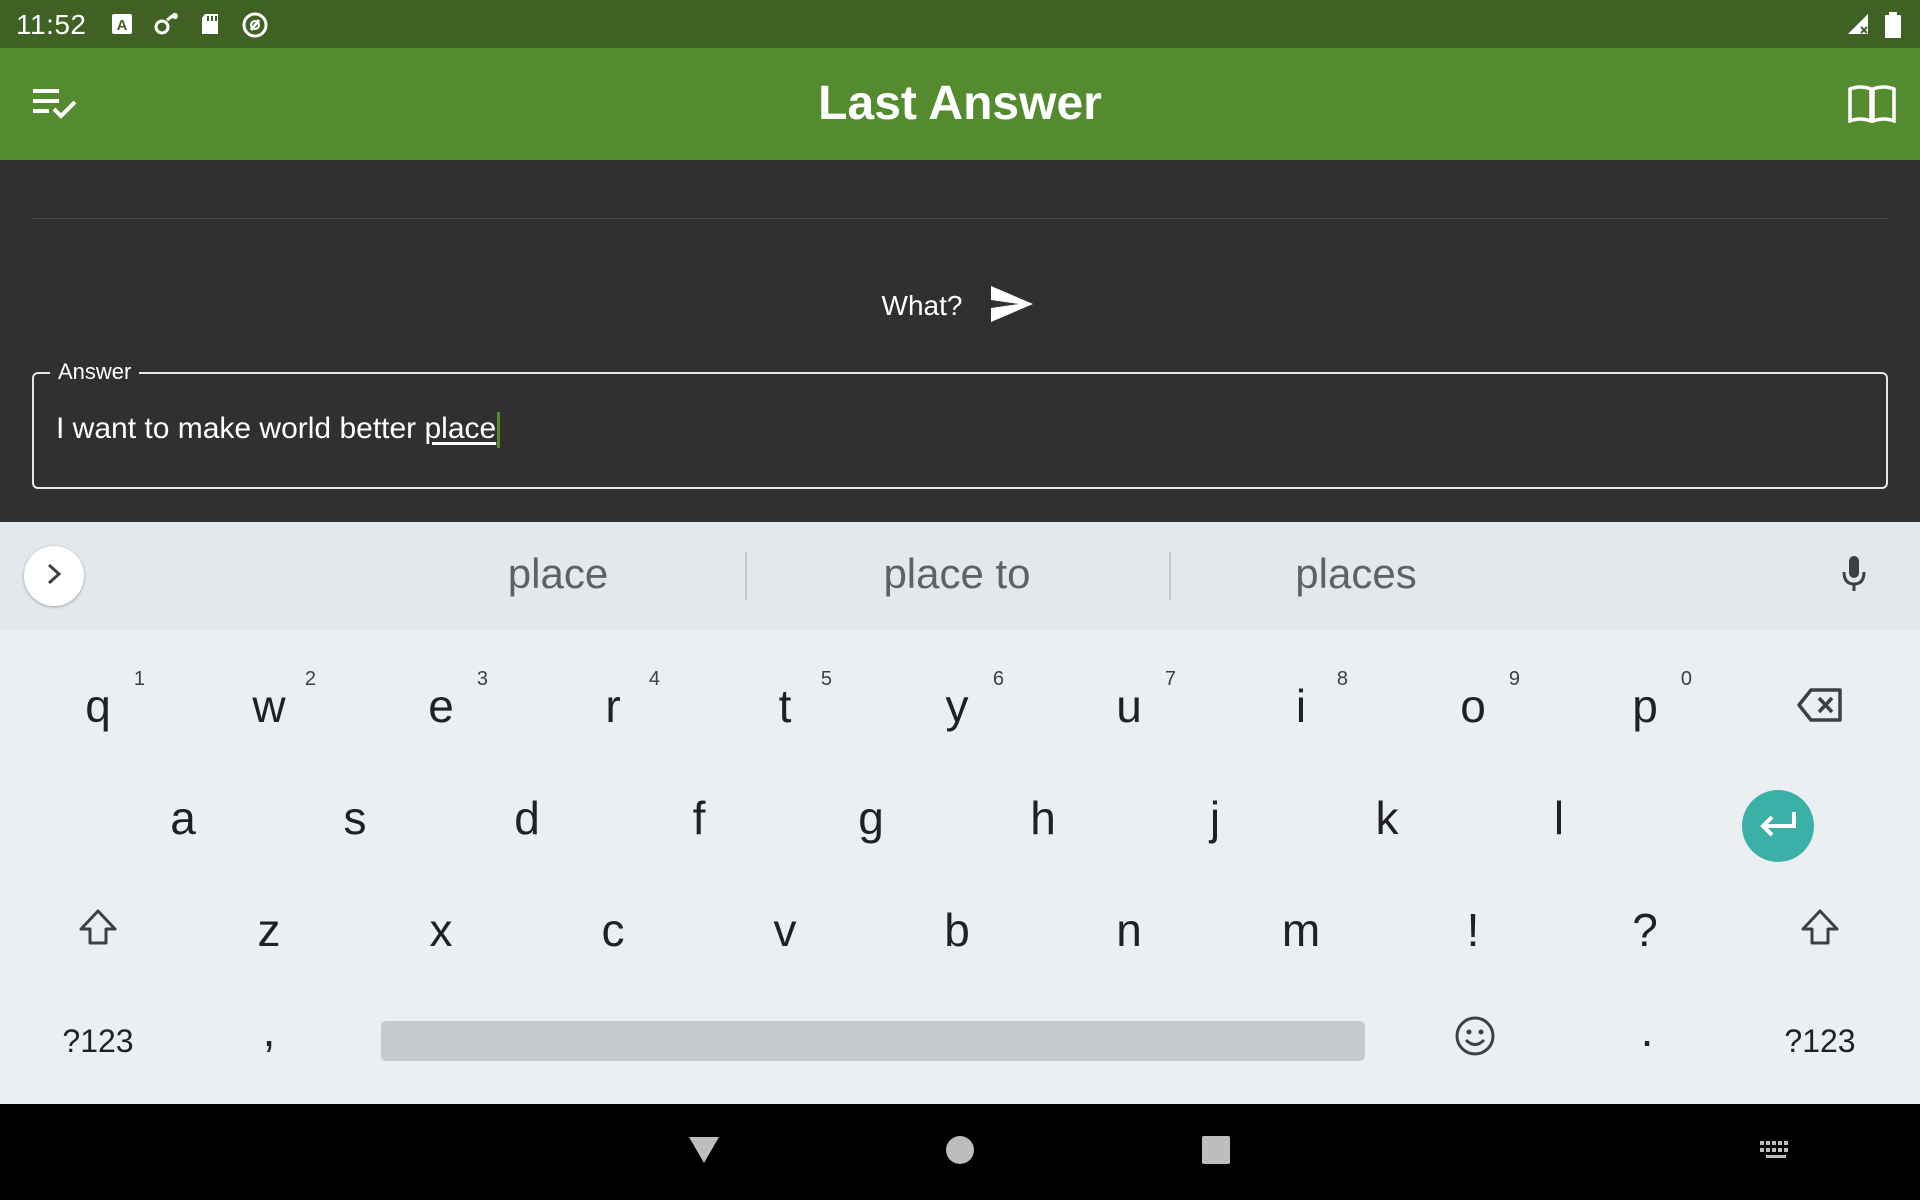  I want to click on key-w: w2, so click(269, 706).